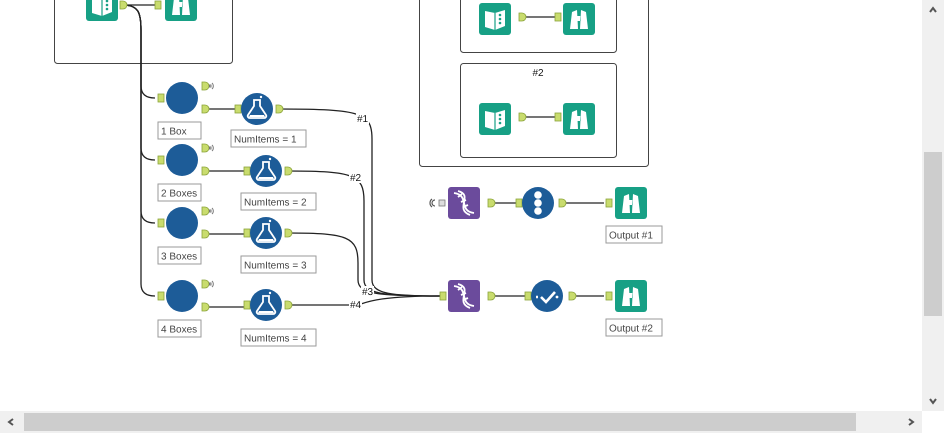 The width and height of the screenshot is (944, 433). I want to click on connection-label: #1, so click(362, 119).